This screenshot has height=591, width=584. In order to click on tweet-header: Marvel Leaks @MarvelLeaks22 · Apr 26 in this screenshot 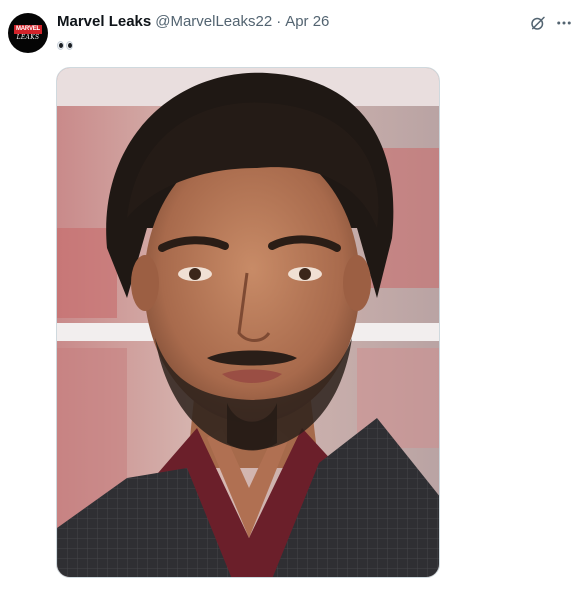, I will do `click(193, 22)`.